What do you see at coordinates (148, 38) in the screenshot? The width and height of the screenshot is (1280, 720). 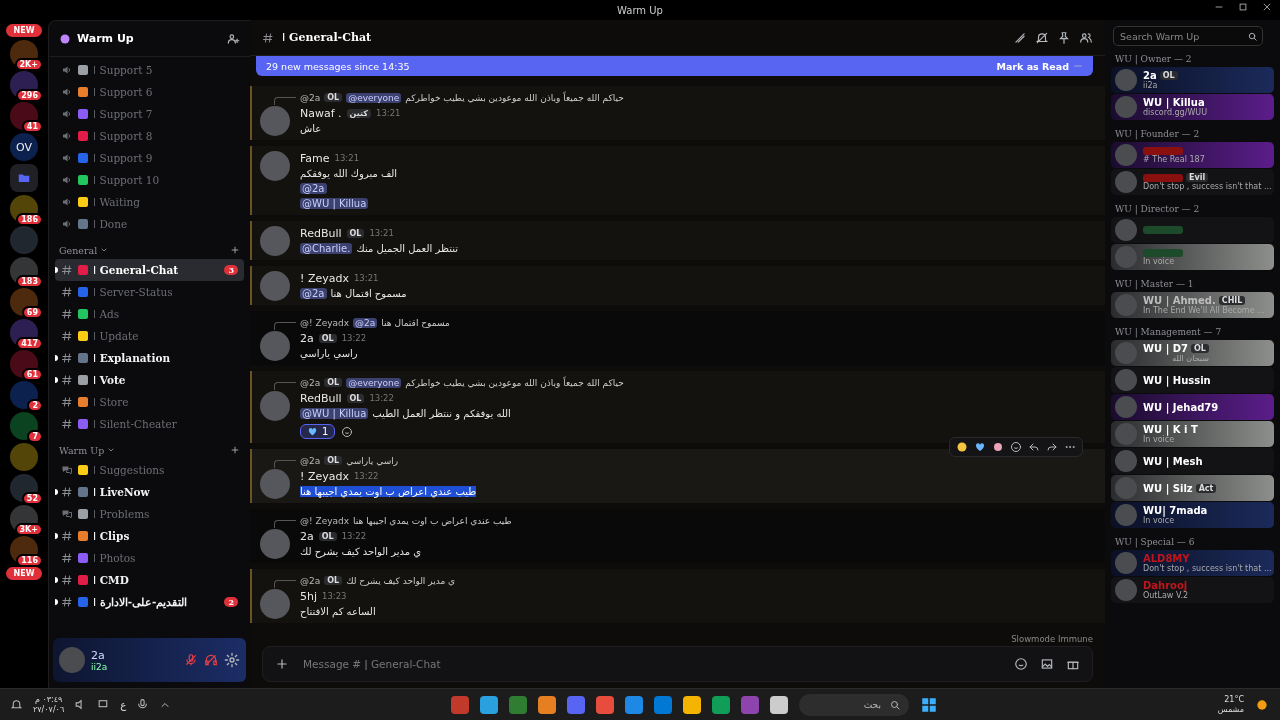 I see `server-name: Warm Up` at bounding box center [148, 38].